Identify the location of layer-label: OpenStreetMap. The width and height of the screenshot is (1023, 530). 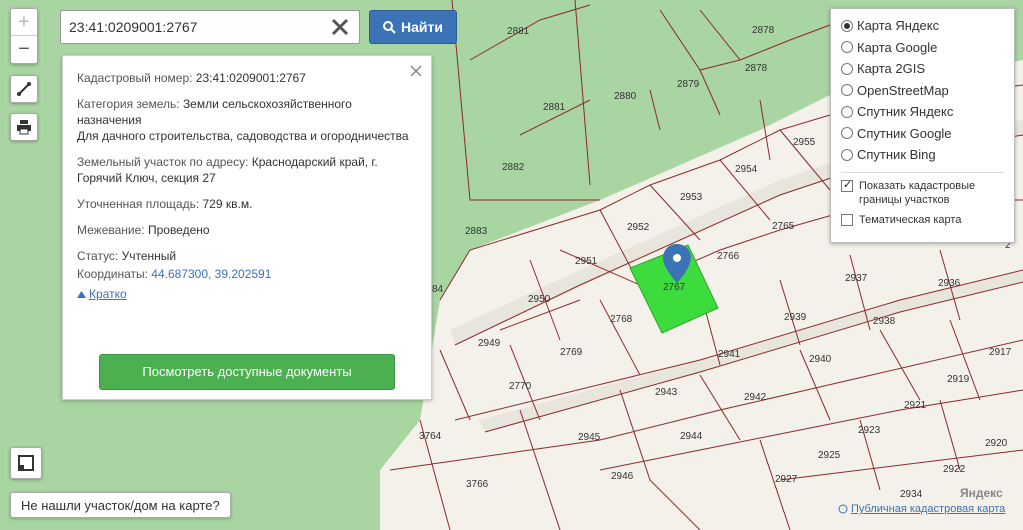
(903, 90).